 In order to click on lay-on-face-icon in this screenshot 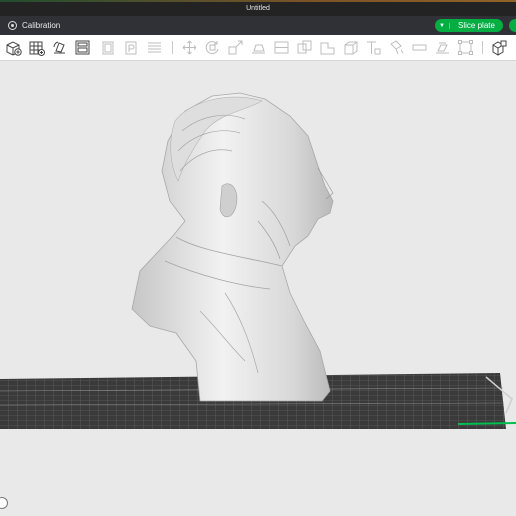, I will do `click(258, 47)`.